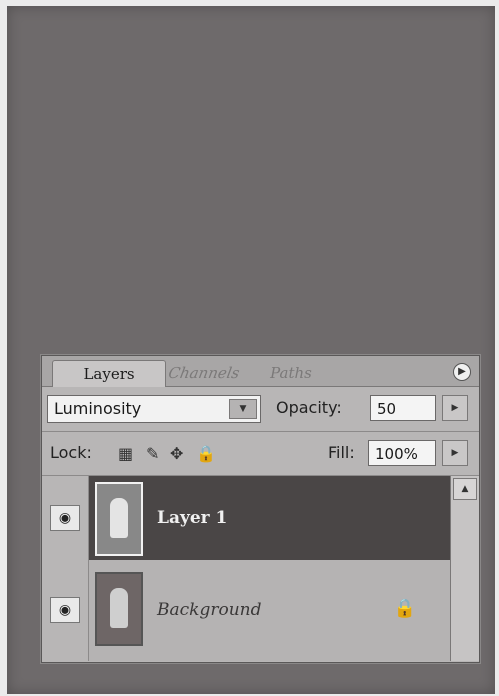 Image resolution: width=499 pixels, height=696 pixels. What do you see at coordinates (464, 568) in the screenshot?
I see `layer-list-scrollbar: ▲` at bounding box center [464, 568].